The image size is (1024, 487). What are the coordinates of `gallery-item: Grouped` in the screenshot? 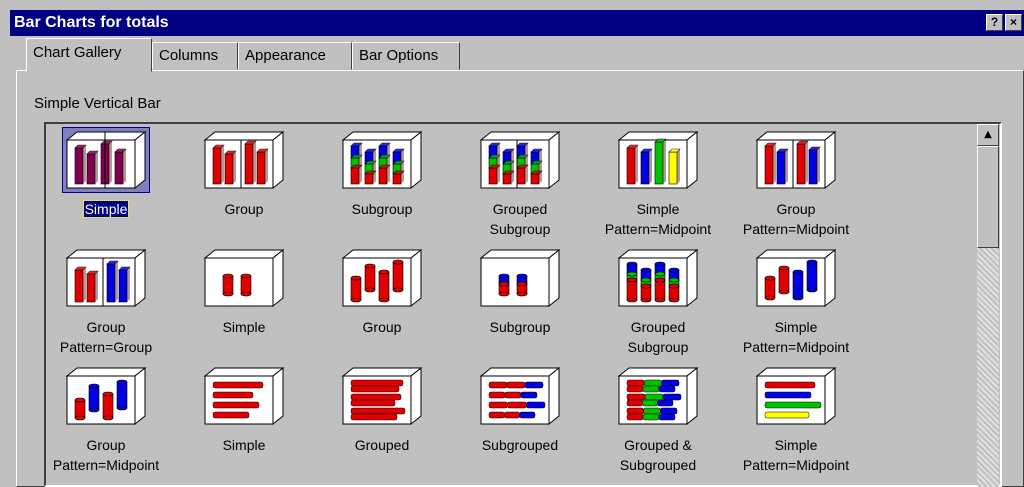 It's located at (382, 409).